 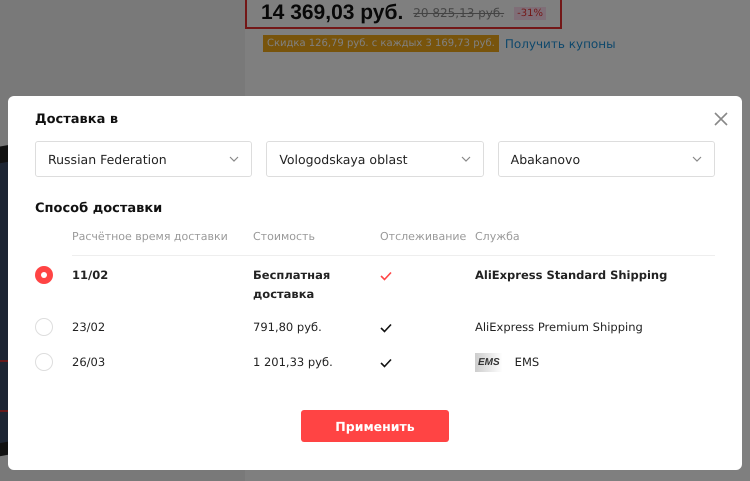 What do you see at coordinates (375, 159) in the screenshot?
I see `location-dropdown: Vologodskaya oblast` at bounding box center [375, 159].